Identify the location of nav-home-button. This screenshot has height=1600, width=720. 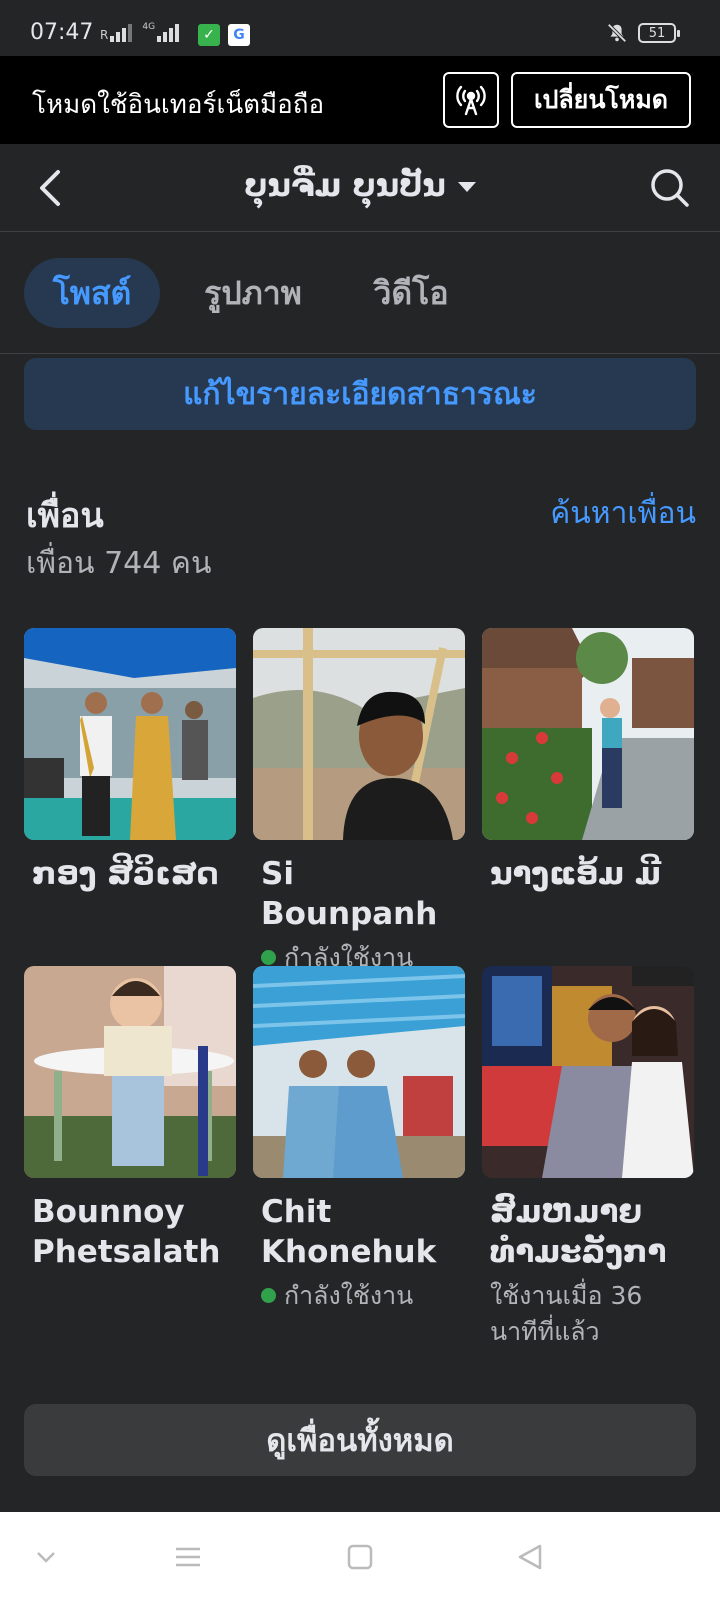
(360, 1557).